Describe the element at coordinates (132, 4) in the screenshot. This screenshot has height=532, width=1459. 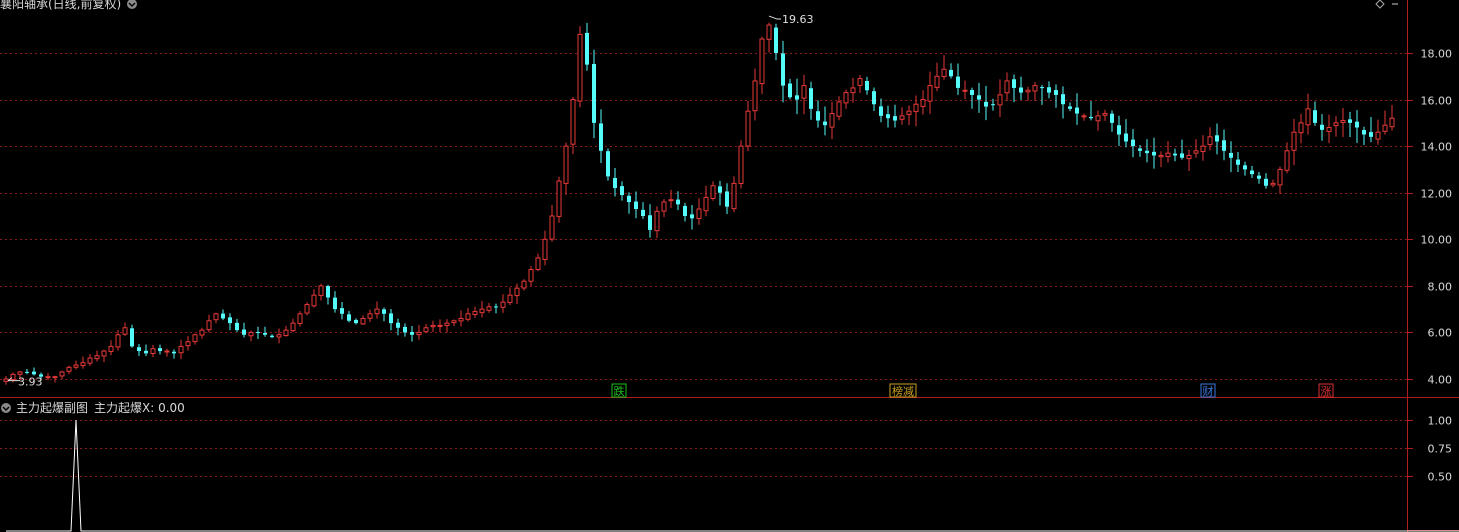
I see `title-dropdown-icon` at that location.